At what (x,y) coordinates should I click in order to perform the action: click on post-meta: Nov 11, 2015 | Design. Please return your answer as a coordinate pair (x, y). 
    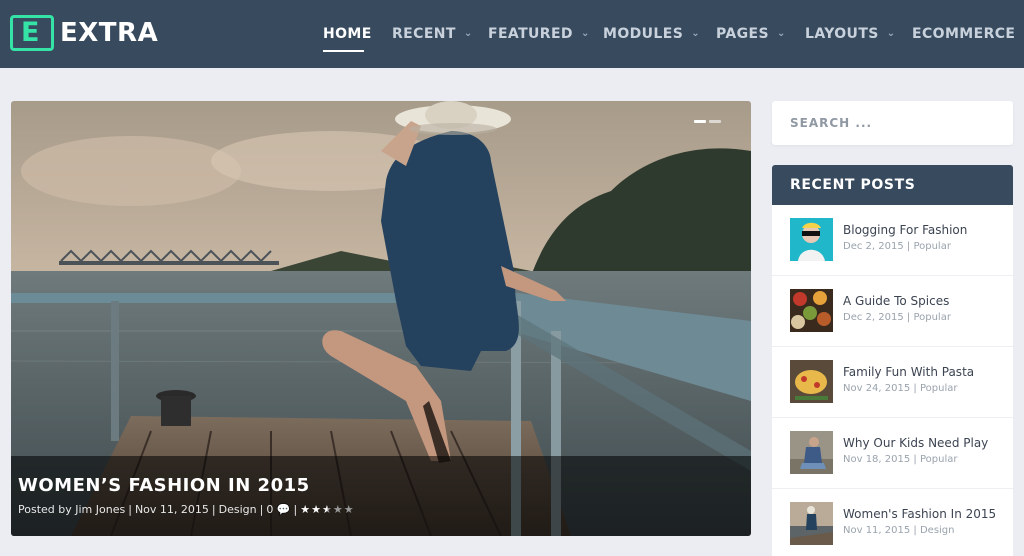
    Looking at the image, I should click on (899, 530).